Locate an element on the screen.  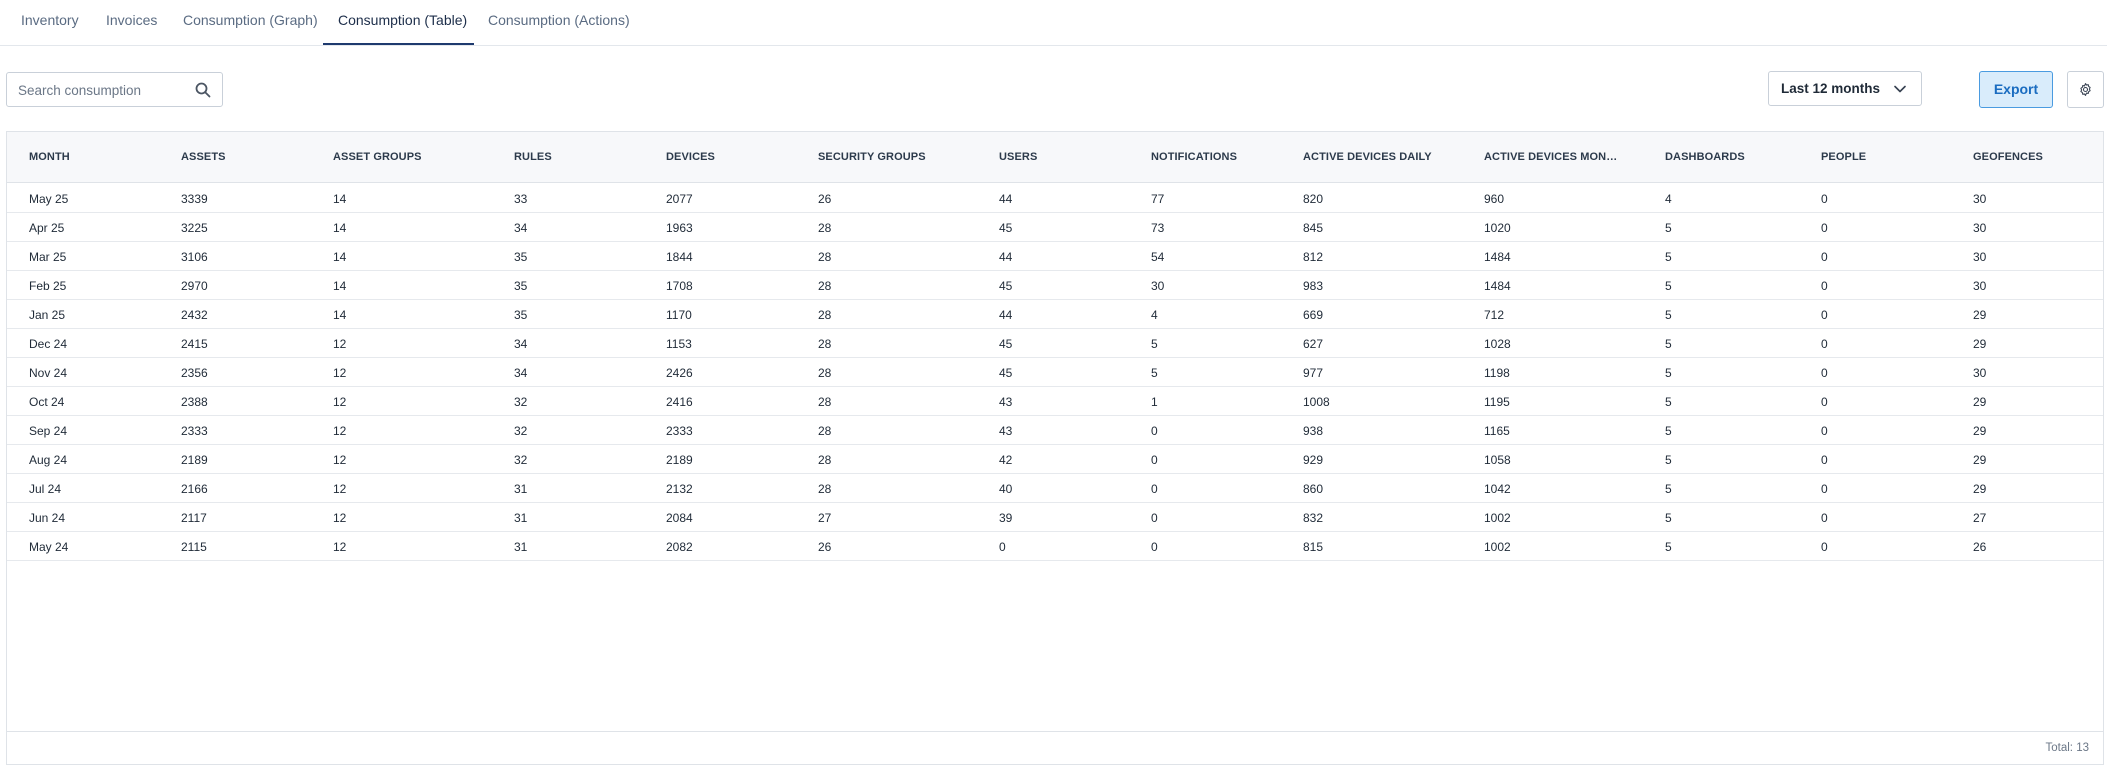
cell-geofences: 29 is located at coordinates (1980, 315).